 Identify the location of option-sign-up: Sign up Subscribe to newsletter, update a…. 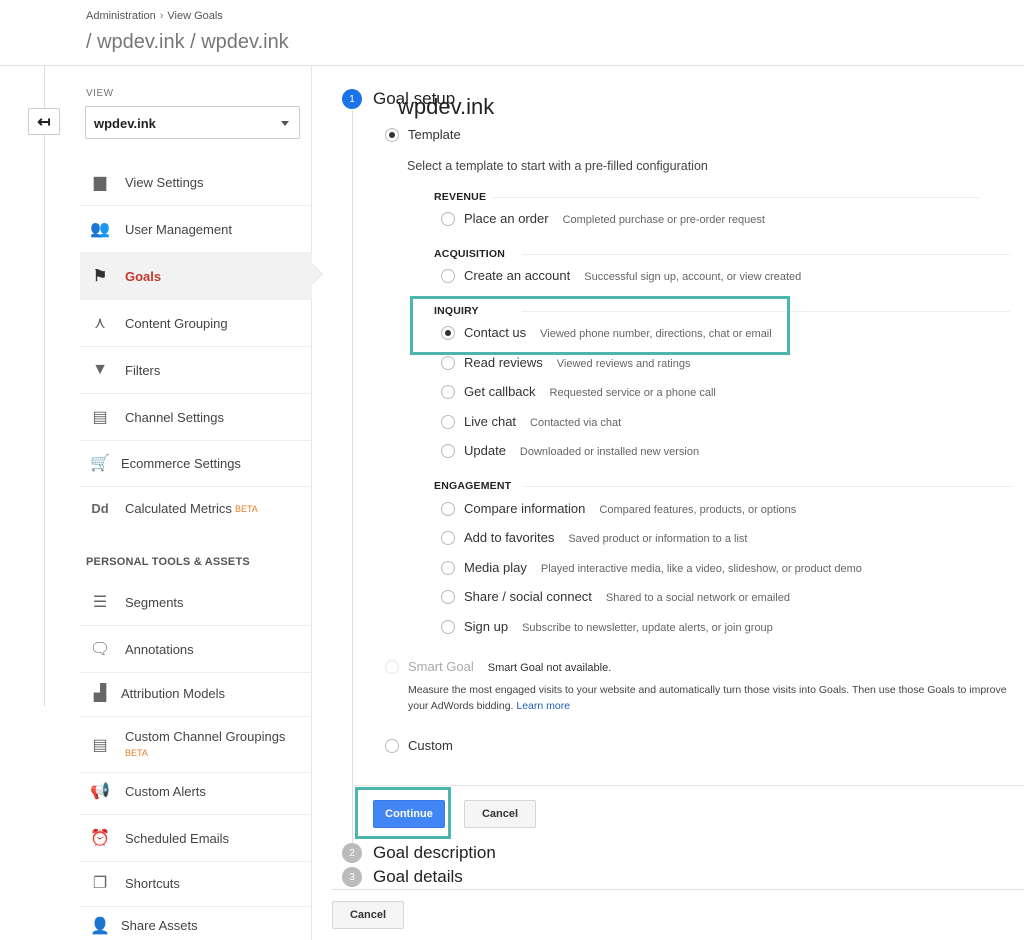
(618, 626).